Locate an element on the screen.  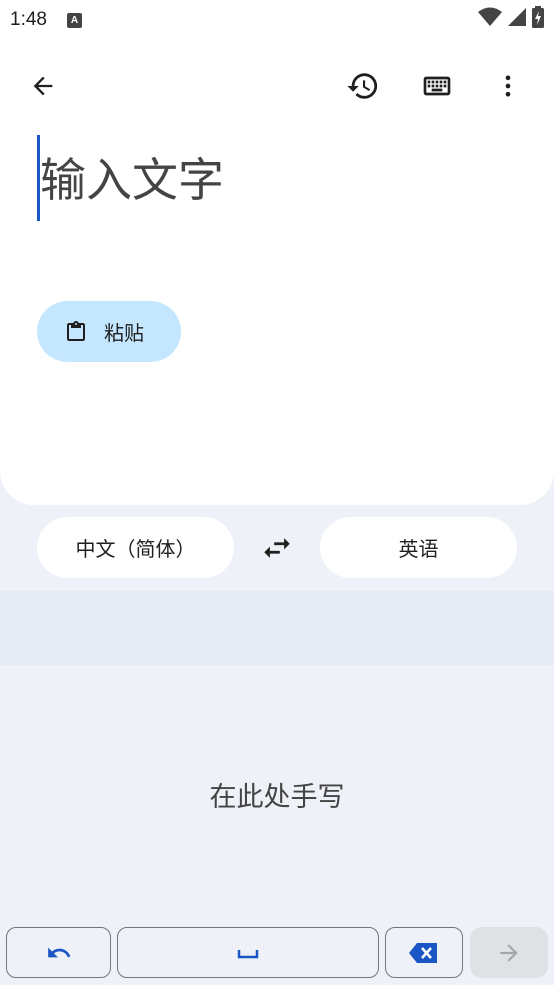
arrow-forward-icon is located at coordinates (509, 952).